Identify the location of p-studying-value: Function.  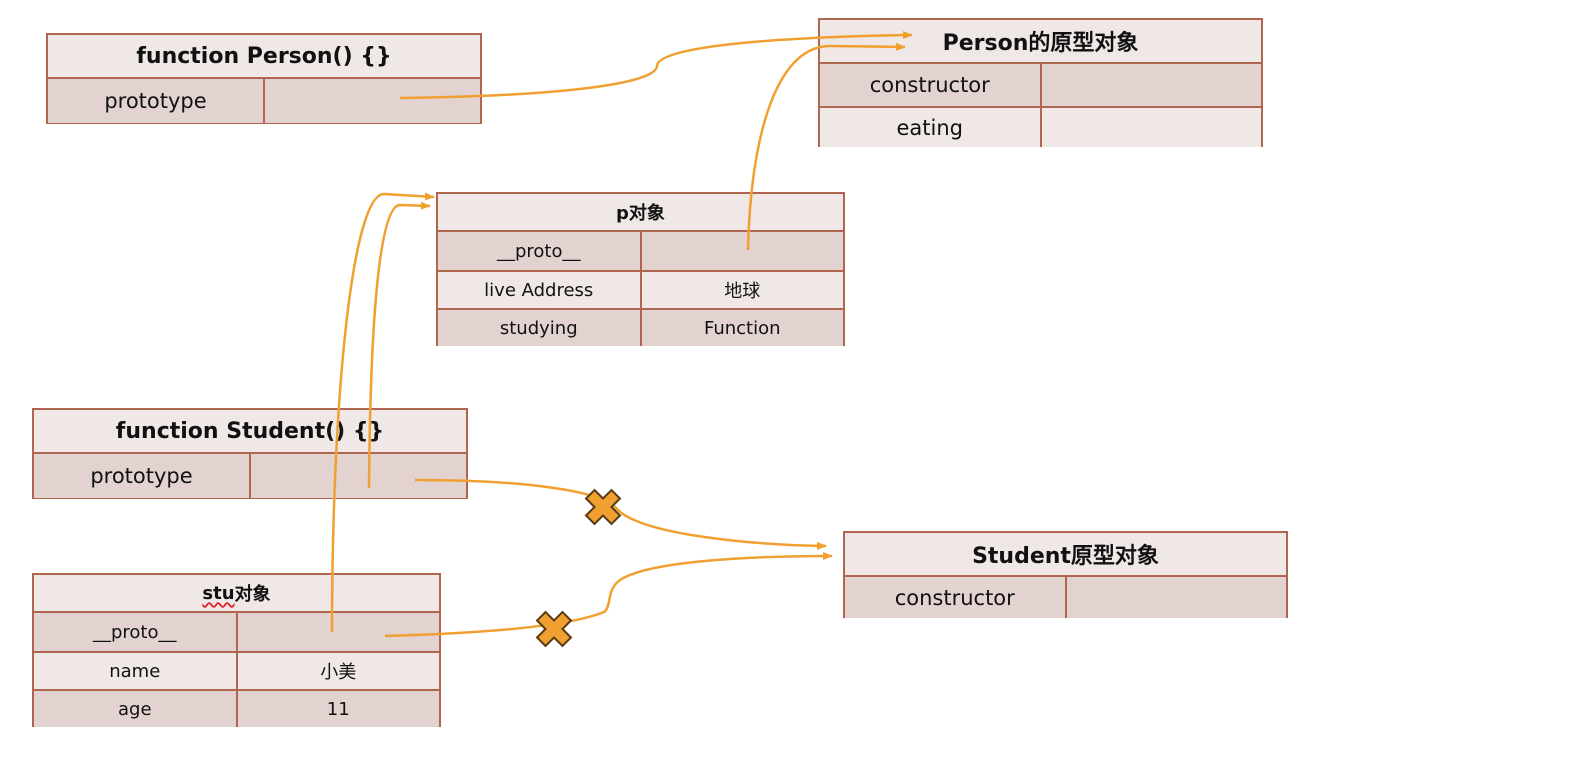
(741, 328).